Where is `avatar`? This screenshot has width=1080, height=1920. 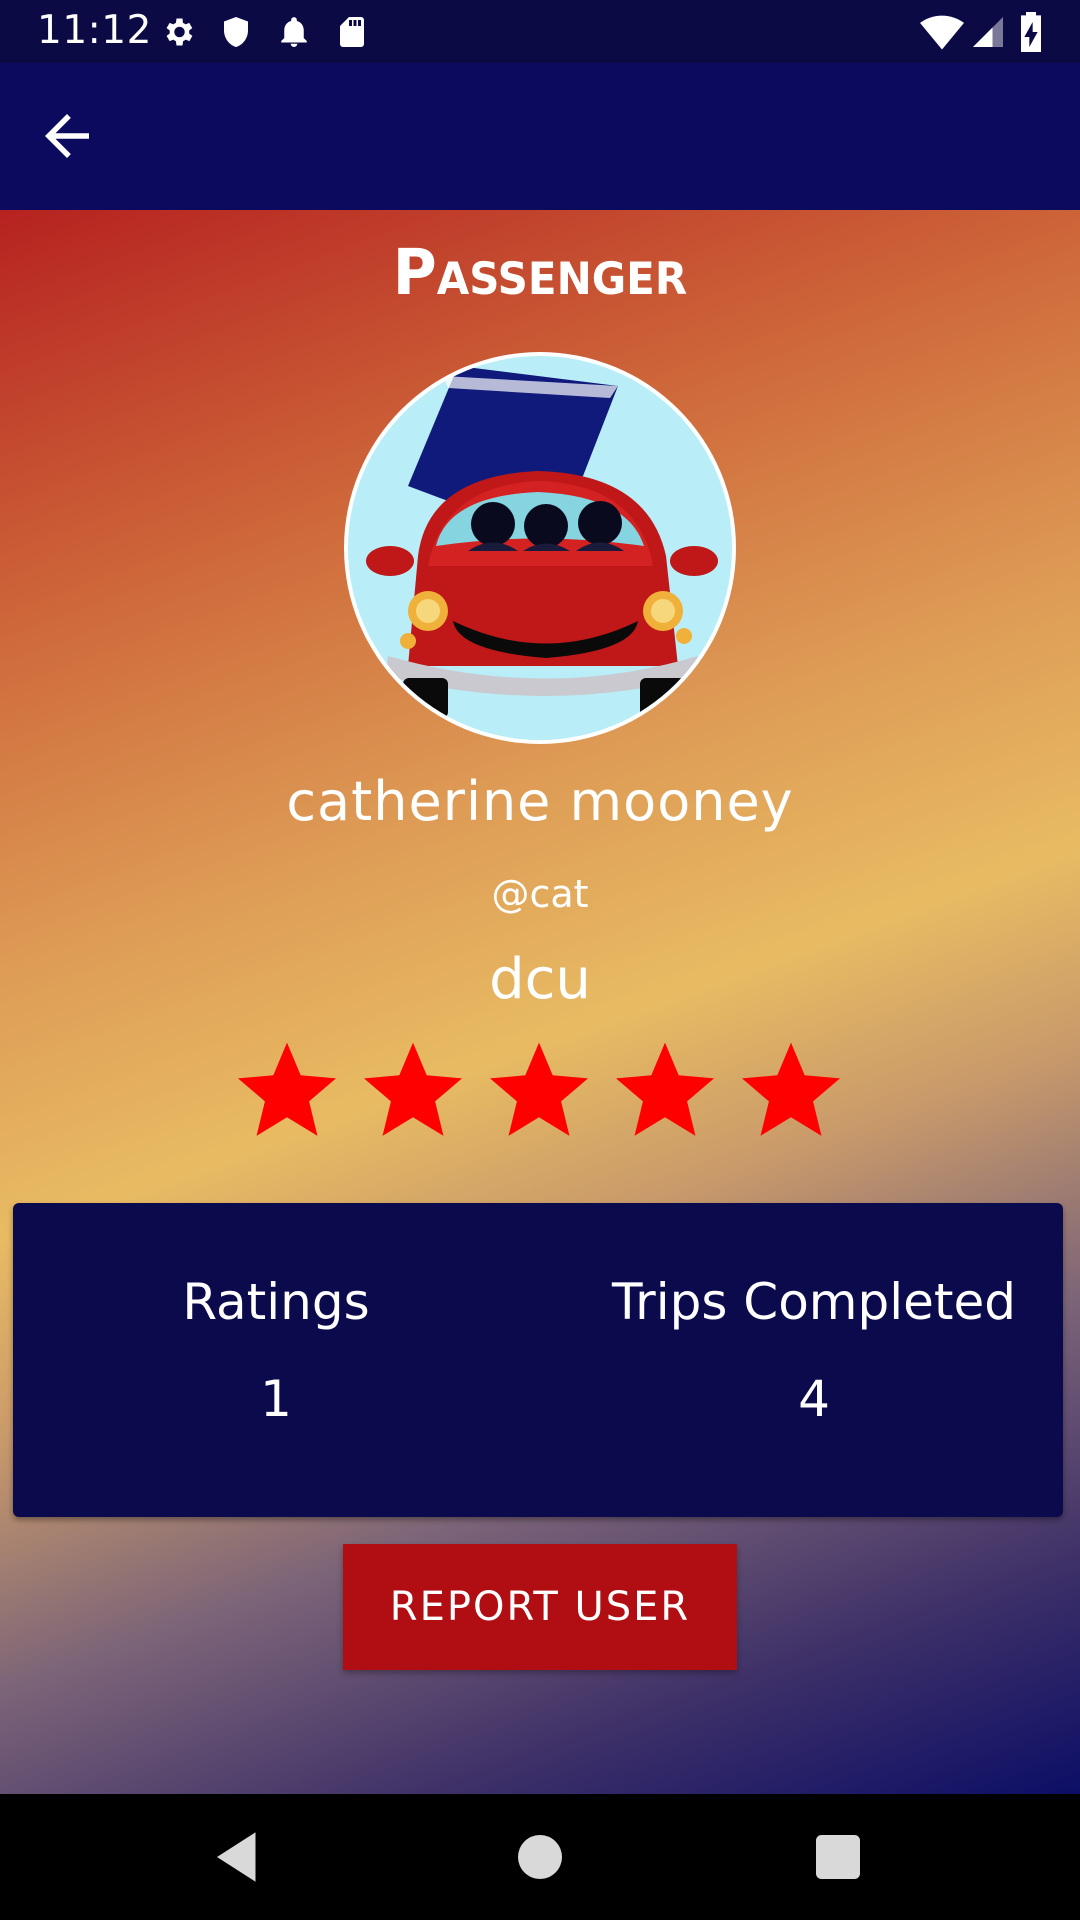 avatar is located at coordinates (540, 548).